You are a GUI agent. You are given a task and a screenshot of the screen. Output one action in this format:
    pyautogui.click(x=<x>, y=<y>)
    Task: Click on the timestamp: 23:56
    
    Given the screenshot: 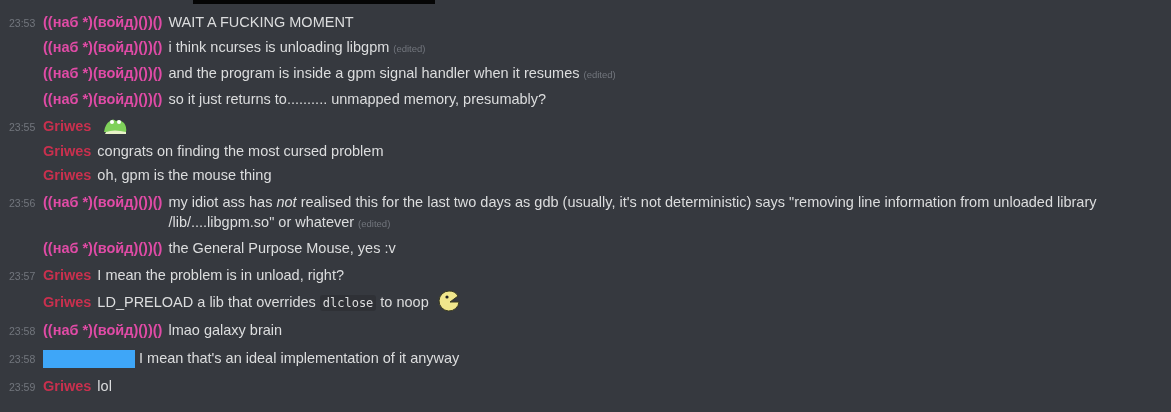 What is the action you would take?
    pyautogui.click(x=23, y=203)
    